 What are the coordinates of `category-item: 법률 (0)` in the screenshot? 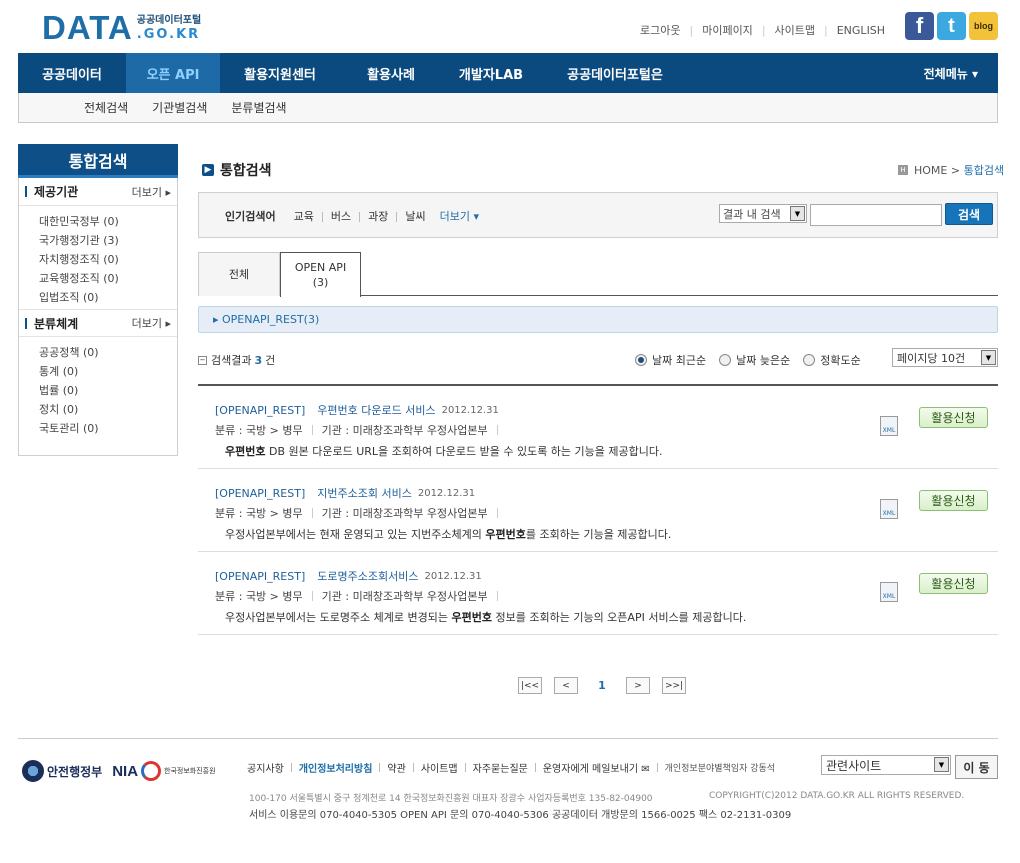 It's located at (108, 390).